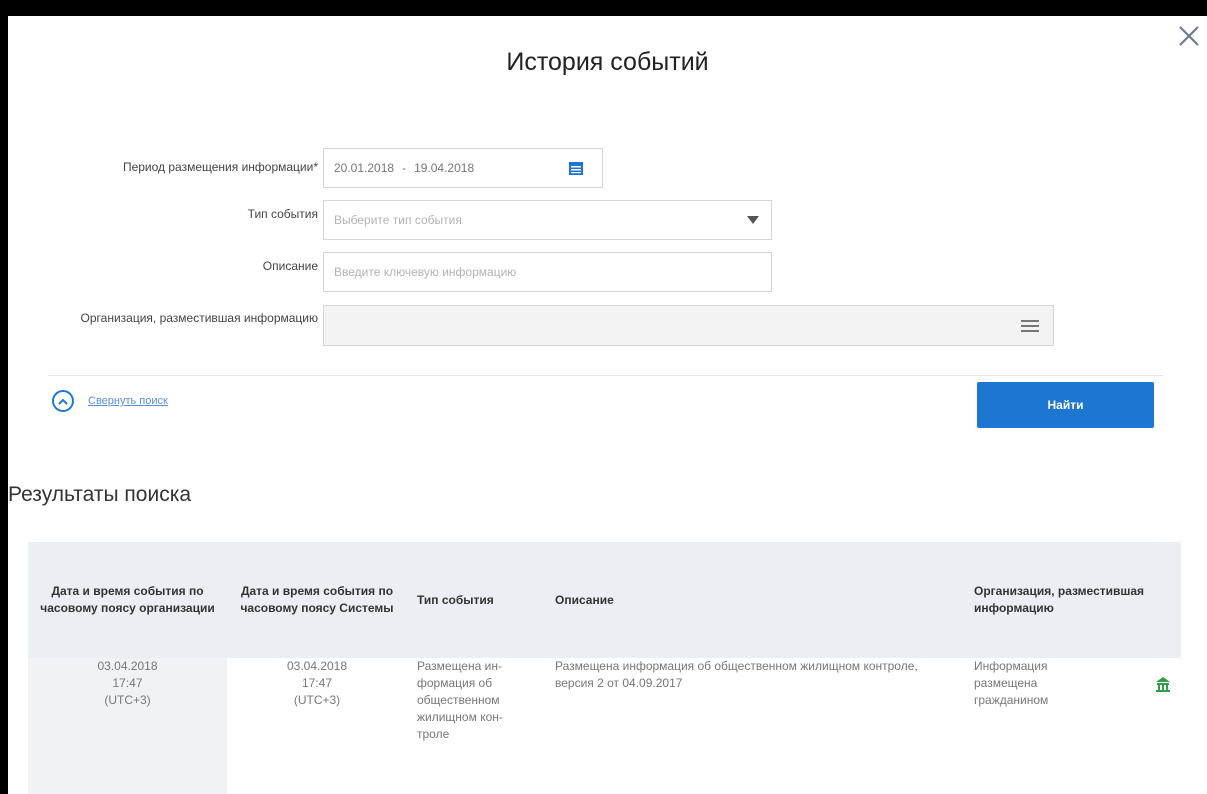 Image resolution: width=1207 pixels, height=794 pixels. Describe the element at coordinates (127, 666) in the screenshot. I see `org-time-date: 03.04.2018` at that location.